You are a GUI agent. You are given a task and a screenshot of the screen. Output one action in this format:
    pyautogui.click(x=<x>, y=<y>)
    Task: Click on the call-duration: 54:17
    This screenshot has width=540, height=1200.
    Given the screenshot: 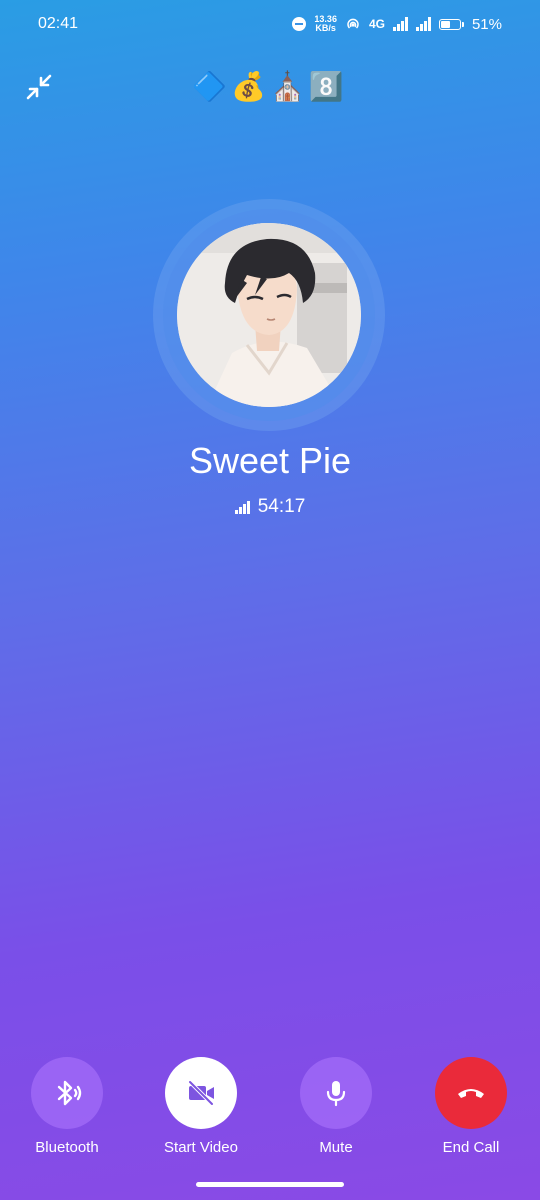 What is the action you would take?
    pyautogui.click(x=281, y=506)
    